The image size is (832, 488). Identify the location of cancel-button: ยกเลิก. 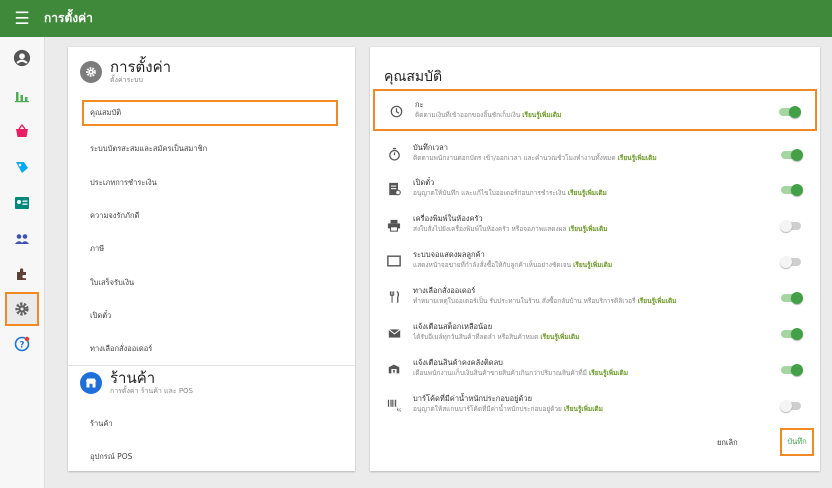
(727, 443).